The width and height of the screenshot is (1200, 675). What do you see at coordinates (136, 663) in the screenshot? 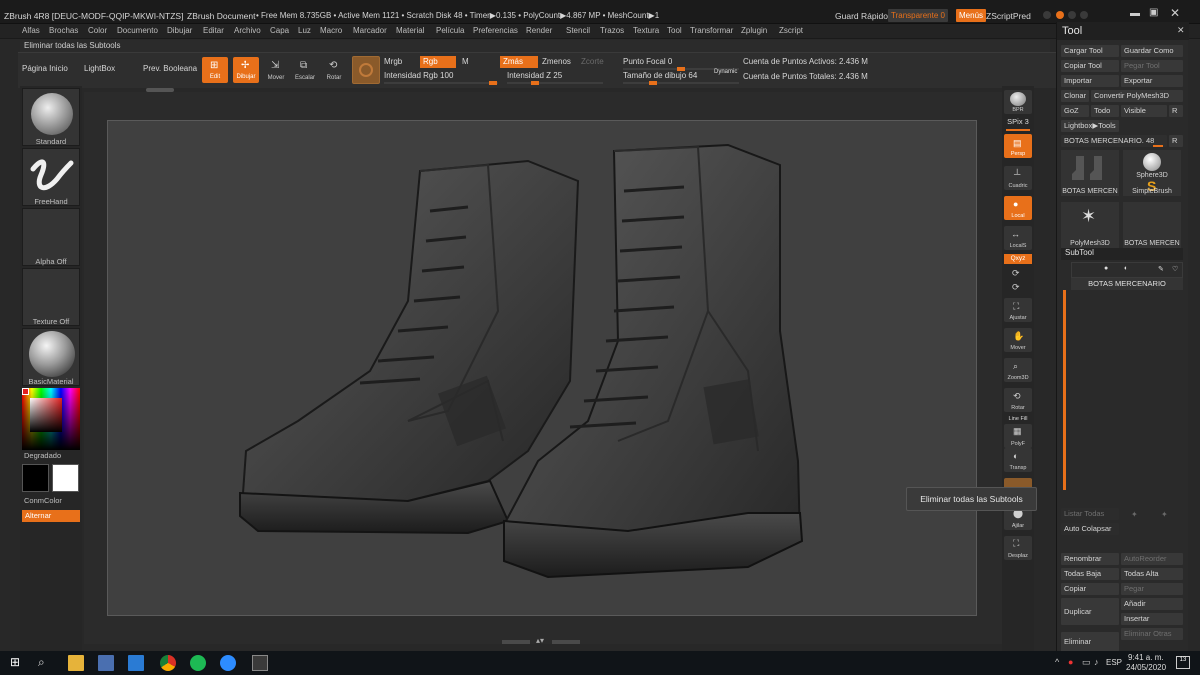
I see `mail-icon` at bounding box center [136, 663].